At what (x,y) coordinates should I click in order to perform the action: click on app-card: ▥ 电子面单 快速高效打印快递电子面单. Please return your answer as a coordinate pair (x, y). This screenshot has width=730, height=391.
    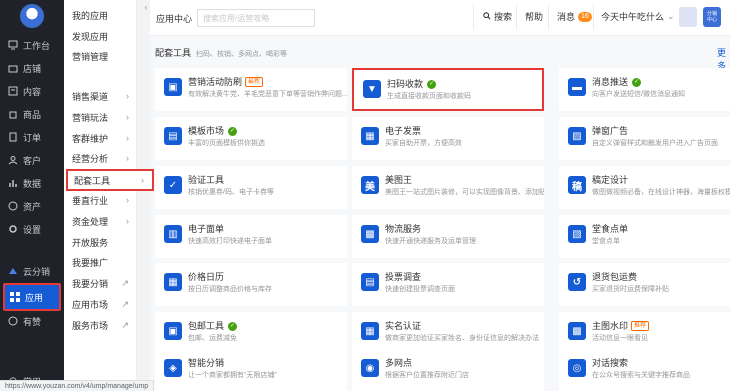
    Looking at the image, I should click on (251, 236).